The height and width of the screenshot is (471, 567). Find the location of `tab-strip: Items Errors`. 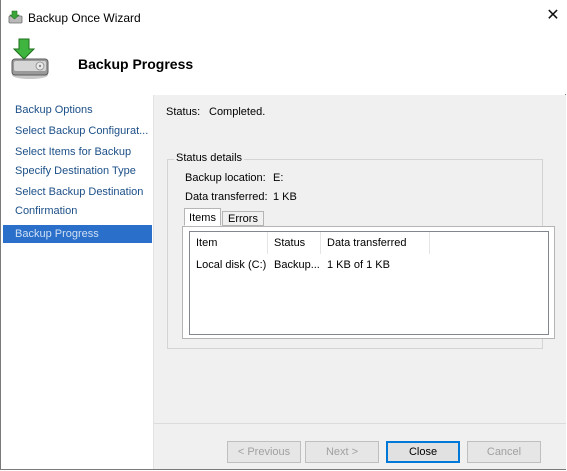

tab-strip: Items Errors is located at coordinates (242, 217).